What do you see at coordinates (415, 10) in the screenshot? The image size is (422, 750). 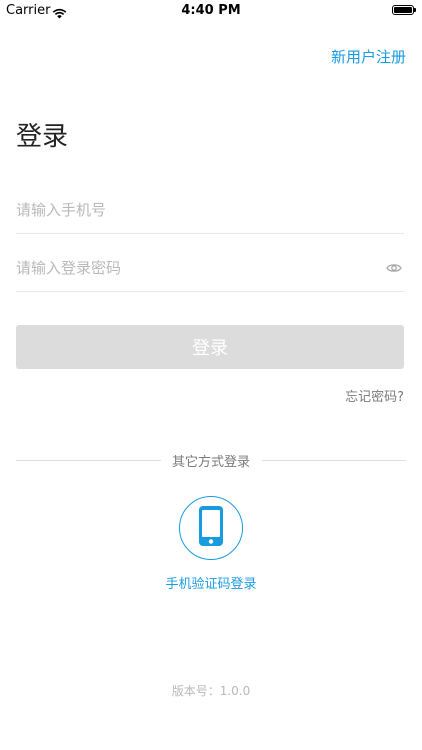 I see `battery-cap` at bounding box center [415, 10].